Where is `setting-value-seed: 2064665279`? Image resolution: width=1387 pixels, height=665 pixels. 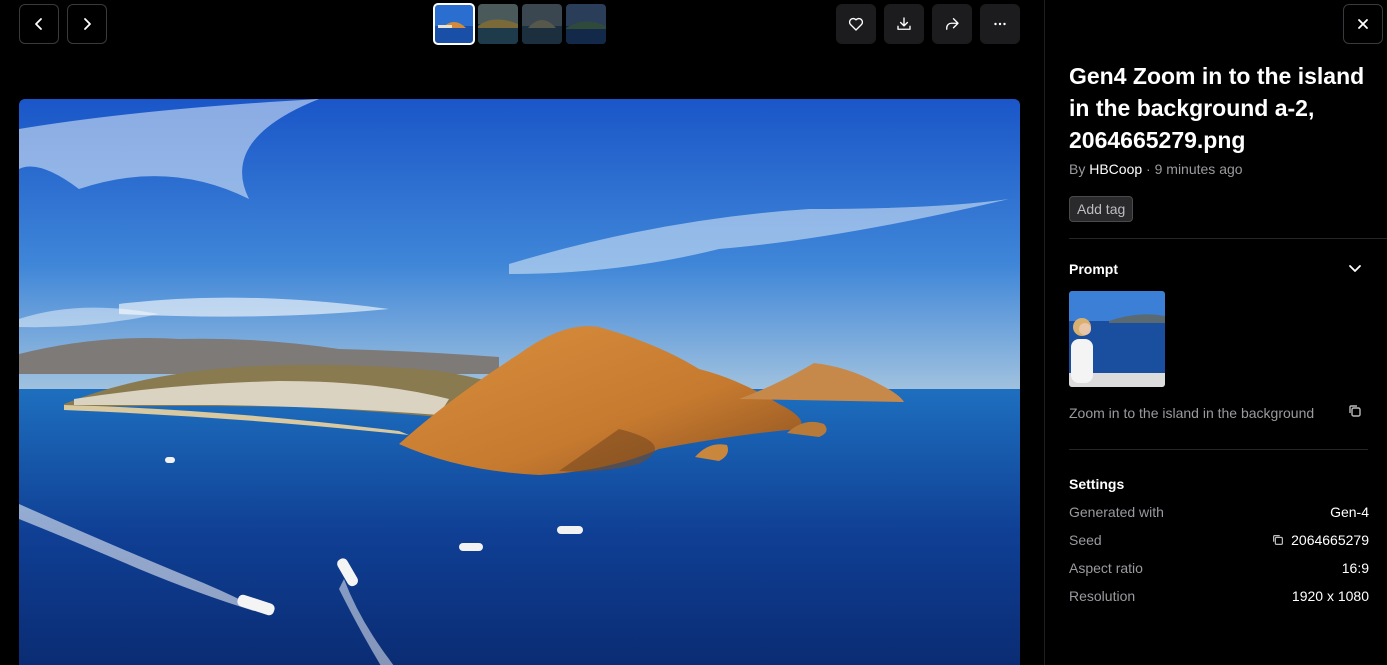 setting-value-seed: 2064665279 is located at coordinates (1320, 540).